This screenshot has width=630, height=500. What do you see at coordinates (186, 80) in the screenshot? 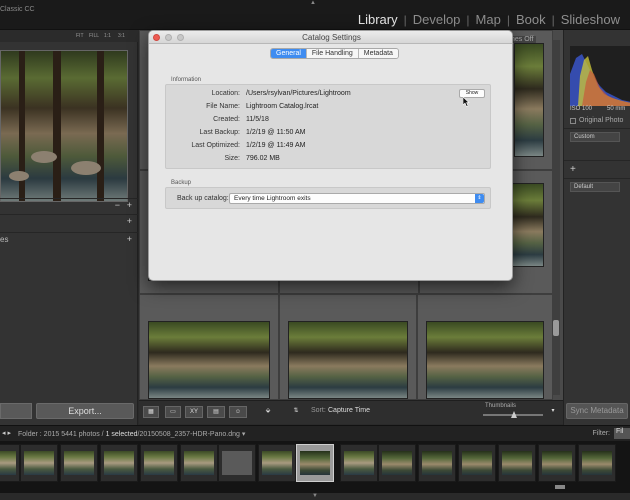
I see `information-section-title: Information` at bounding box center [186, 80].